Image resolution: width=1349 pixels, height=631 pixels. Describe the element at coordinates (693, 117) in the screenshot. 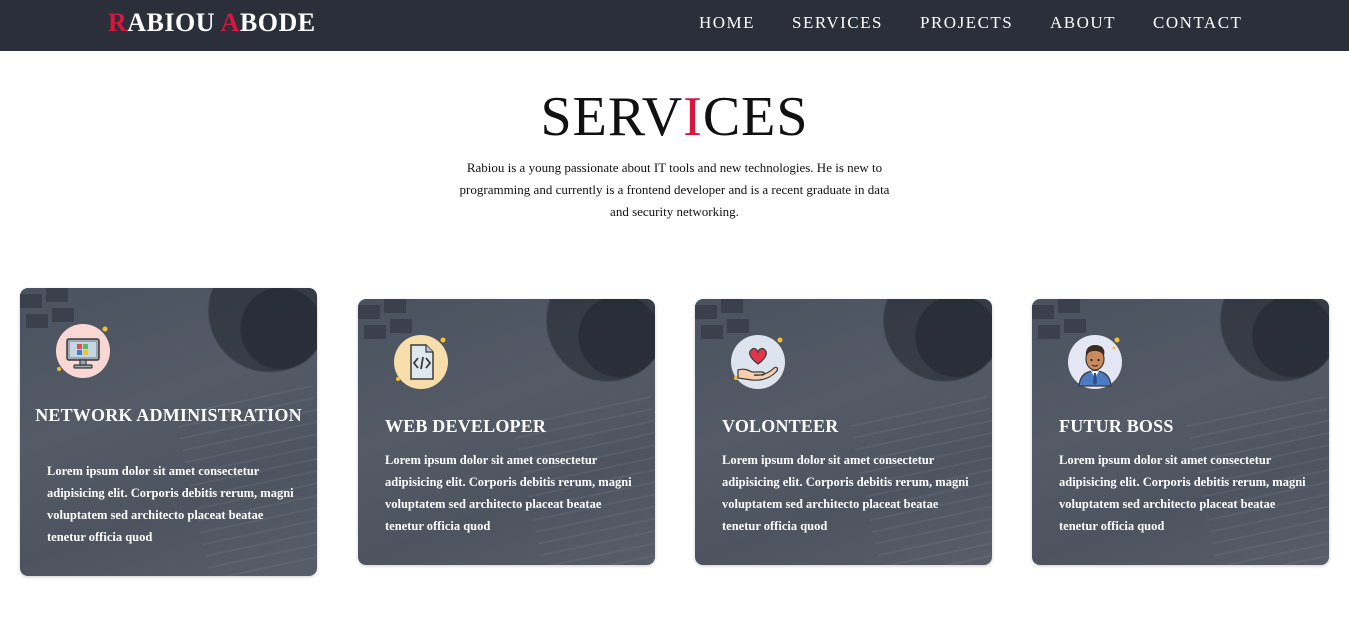

I see `section-title-accent: I` at that location.